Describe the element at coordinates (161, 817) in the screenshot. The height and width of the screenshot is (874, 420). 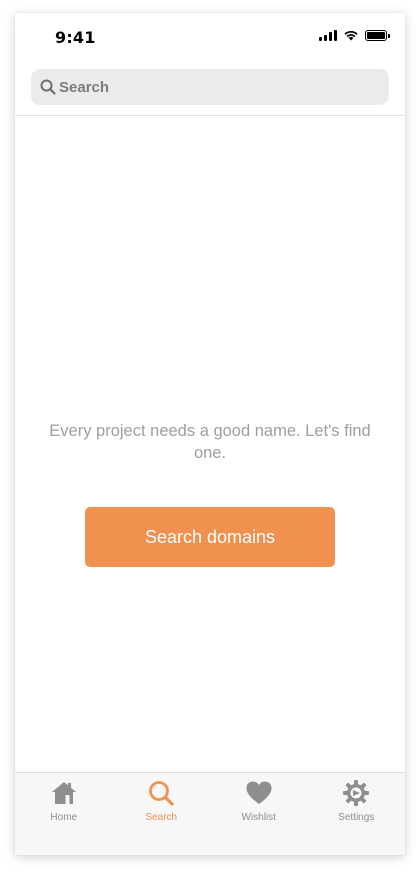
I see `tab-label: Search` at that location.